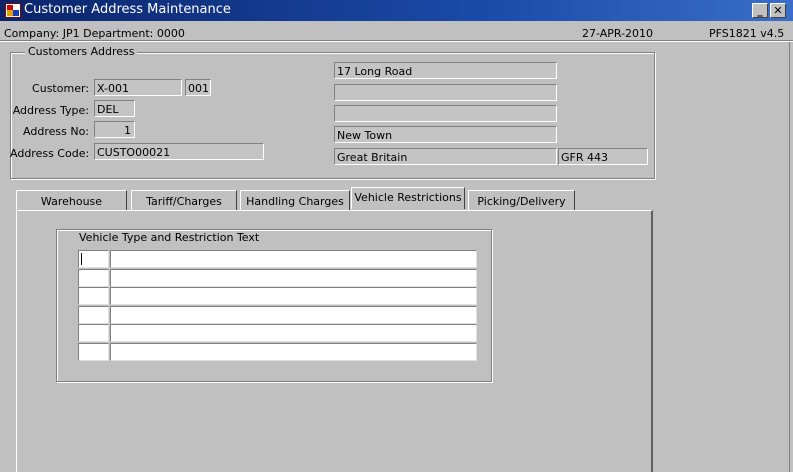  Describe the element at coordinates (445, 156) in the screenshot. I see `country-field: Great Britain` at that location.